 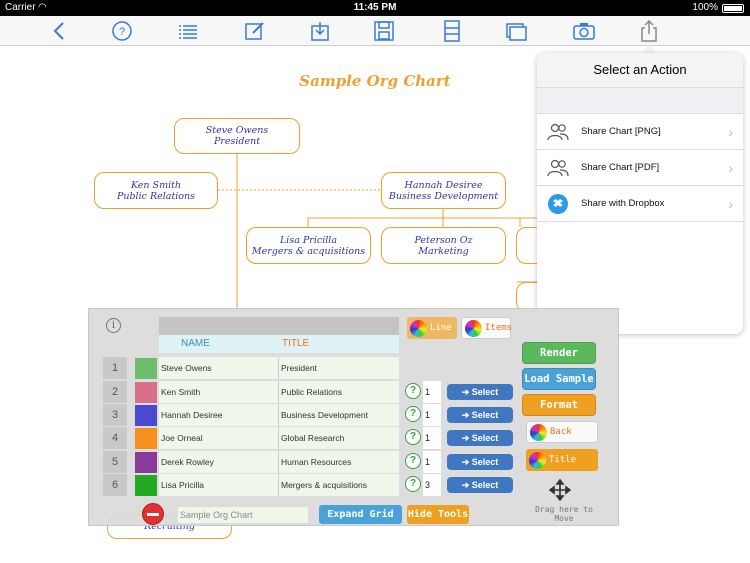 I want to click on row-number: 6, so click(x=115, y=485).